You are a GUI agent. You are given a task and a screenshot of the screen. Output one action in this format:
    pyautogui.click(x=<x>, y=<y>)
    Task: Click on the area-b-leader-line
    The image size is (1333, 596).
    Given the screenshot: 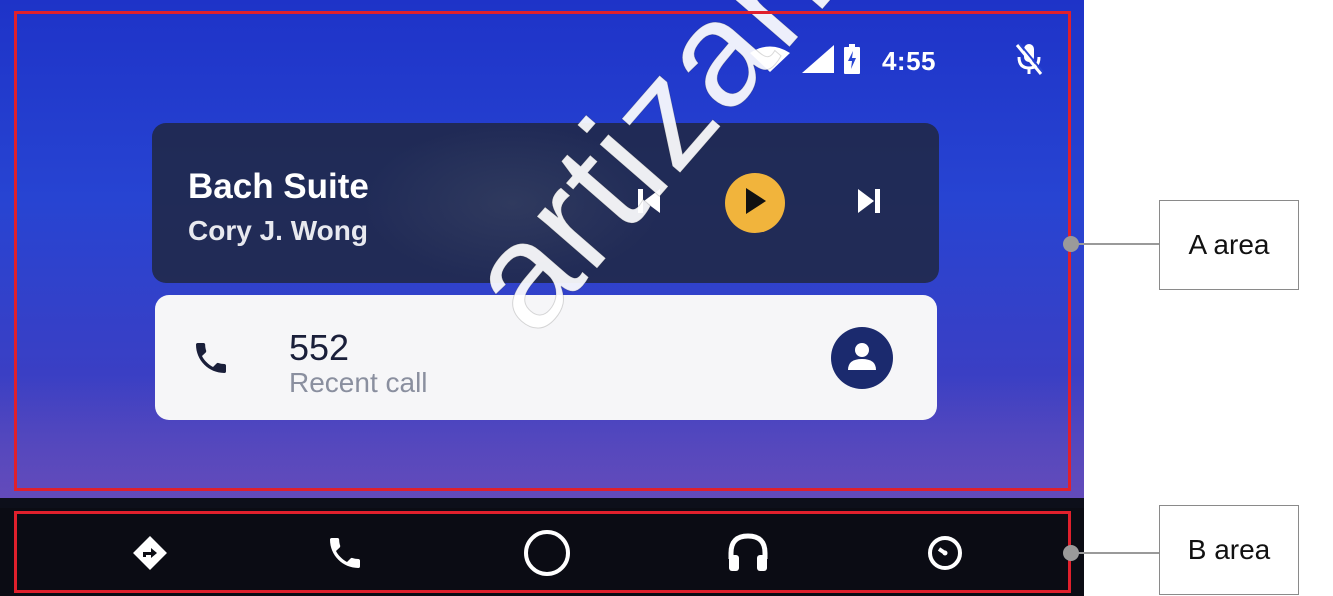 What is the action you would take?
    pyautogui.click(x=1115, y=553)
    